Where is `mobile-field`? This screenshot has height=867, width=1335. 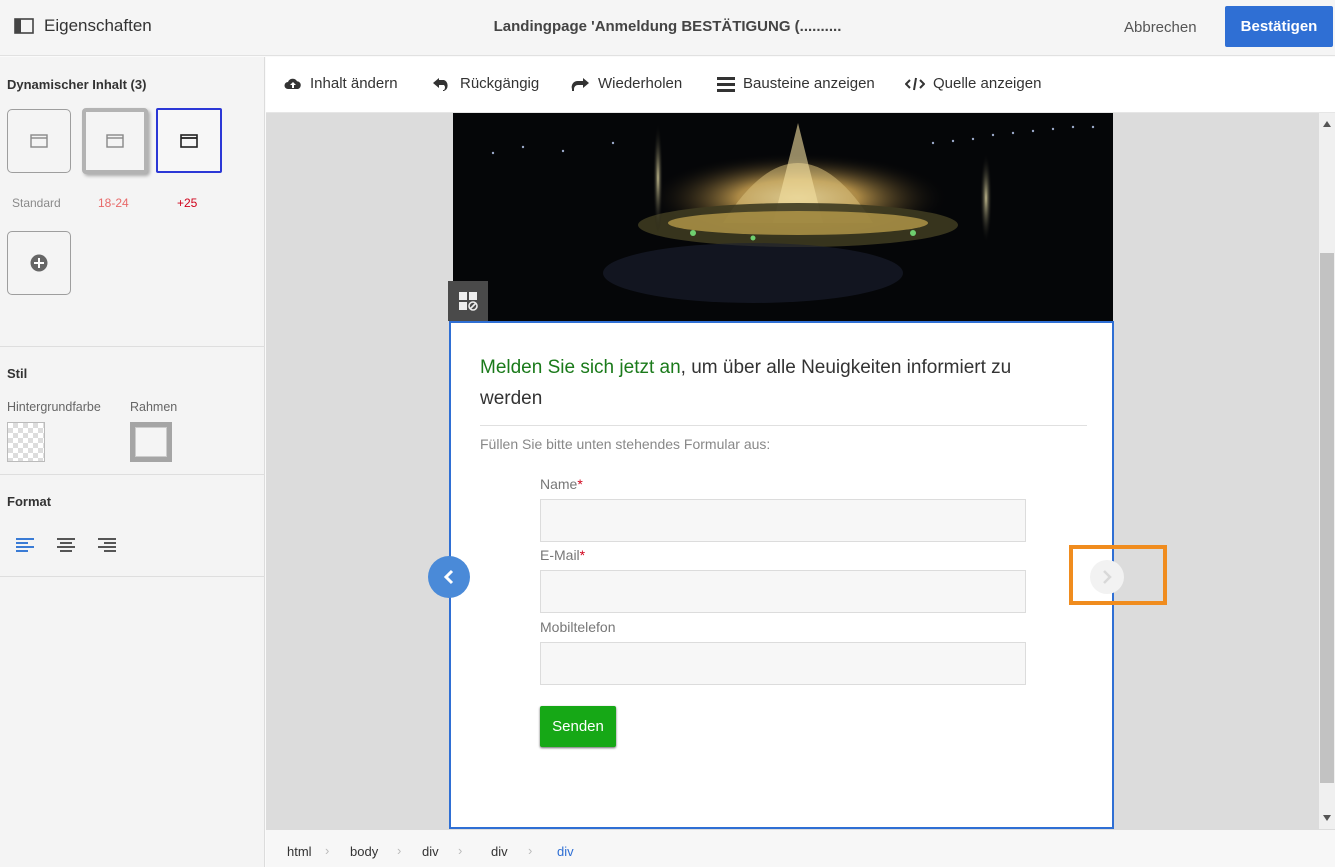
mobile-field is located at coordinates (783, 663).